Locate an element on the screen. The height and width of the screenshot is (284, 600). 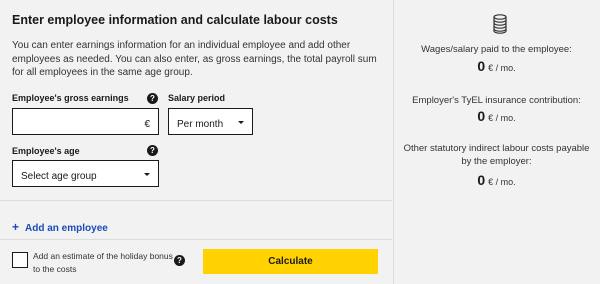
wages-label: Wages/salary paid to the employee: is located at coordinates (496, 49).